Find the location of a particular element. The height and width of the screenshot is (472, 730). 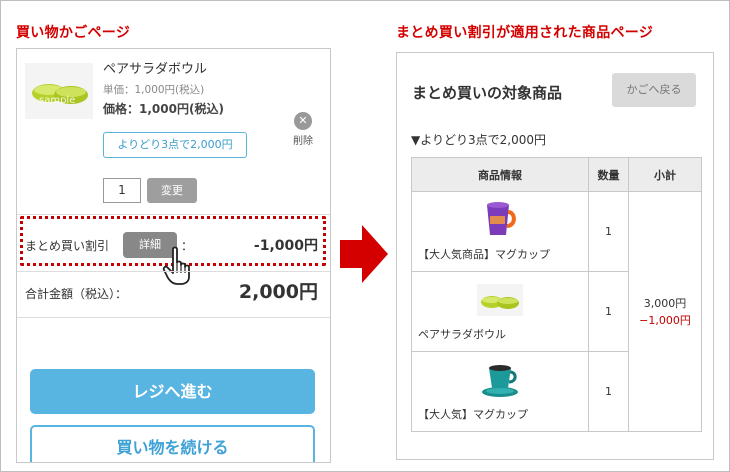

product-info-cell: 【大人気商品】マグカップ is located at coordinates (500, 231).